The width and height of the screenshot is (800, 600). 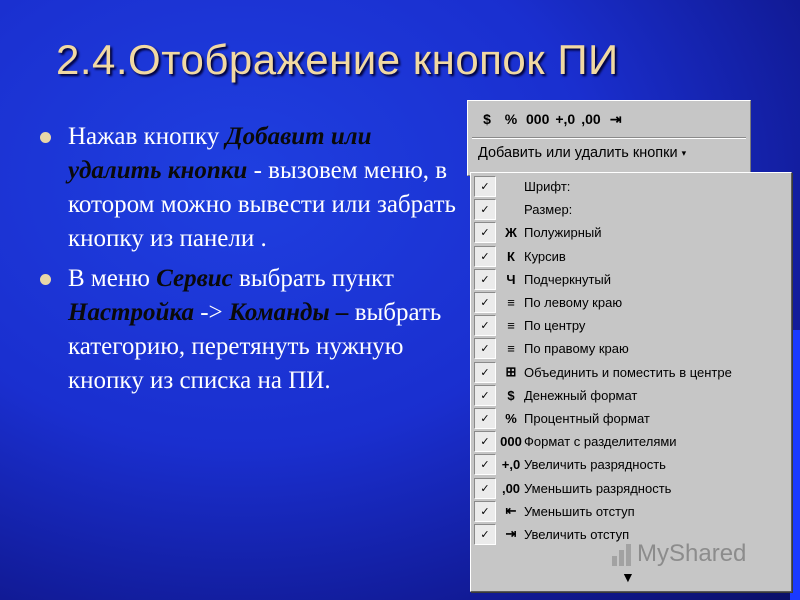 What do you see at coordinates (568, 279) in the screenshot?
I see `menu-item-label: Подчеркнутый` at bounding box center [568, 279].